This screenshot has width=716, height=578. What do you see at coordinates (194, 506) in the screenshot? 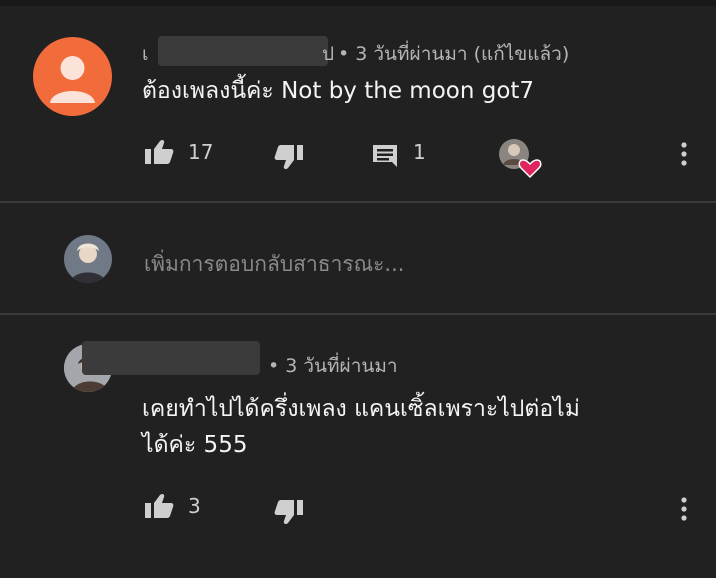
I see `comment2-like-count: 3` at bounding box center [194, 506].